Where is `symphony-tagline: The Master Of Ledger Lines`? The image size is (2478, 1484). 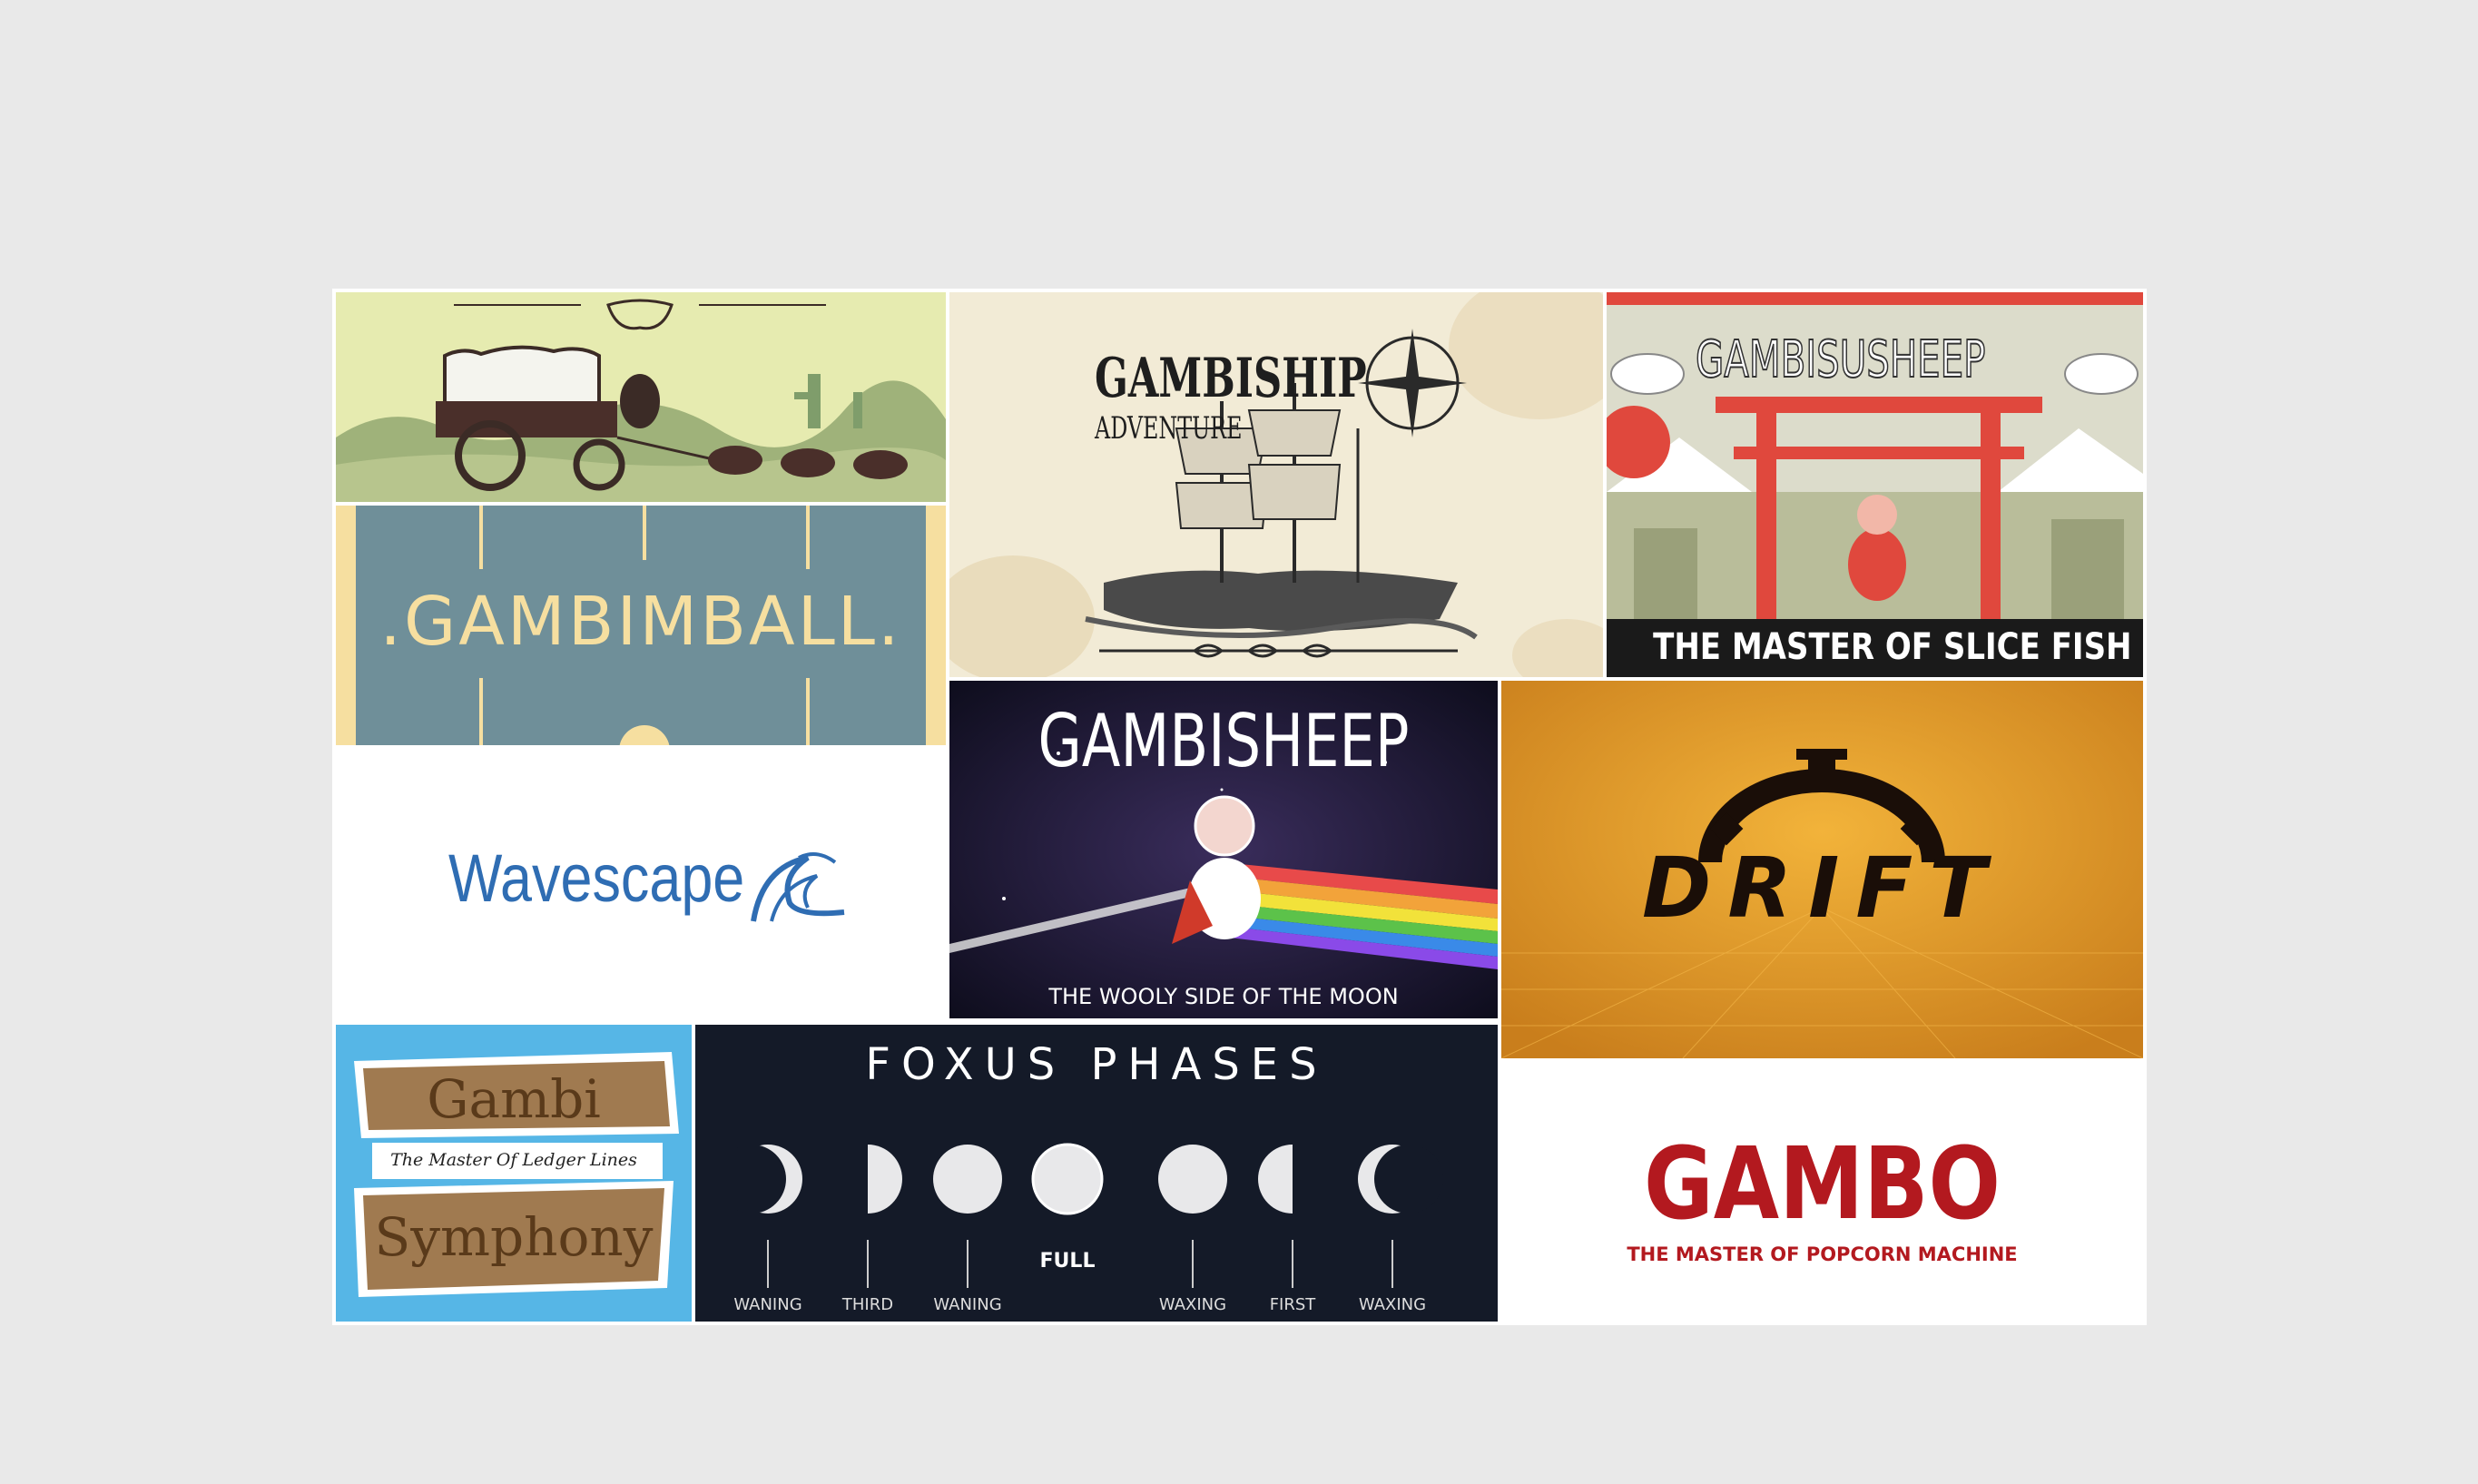
symphony-tagline: The Master Of Ledger Lines is located at coordinates (513, 1160).